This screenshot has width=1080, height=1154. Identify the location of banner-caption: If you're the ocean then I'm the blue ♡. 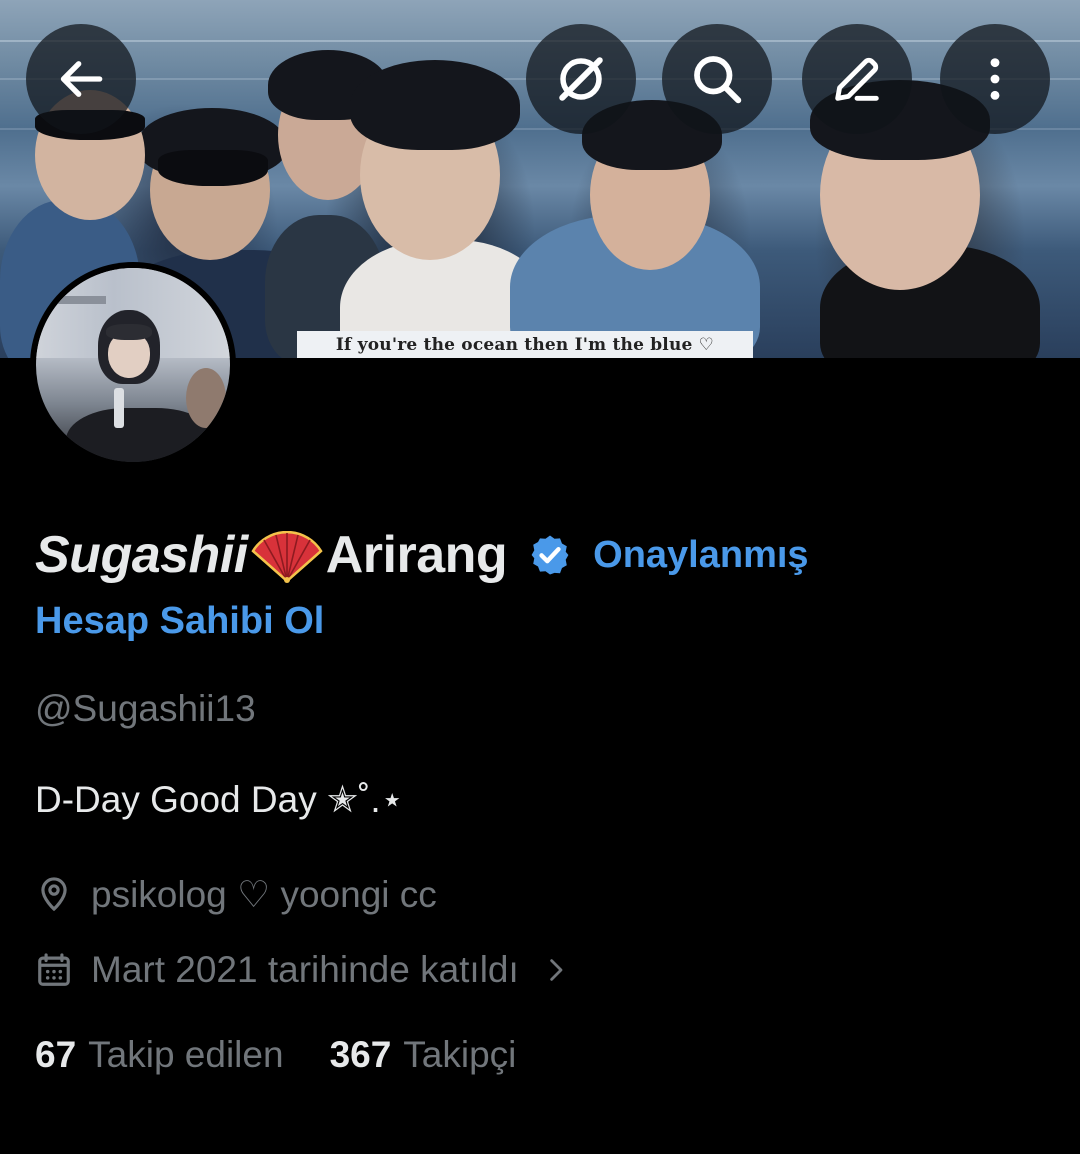
(525, 344).